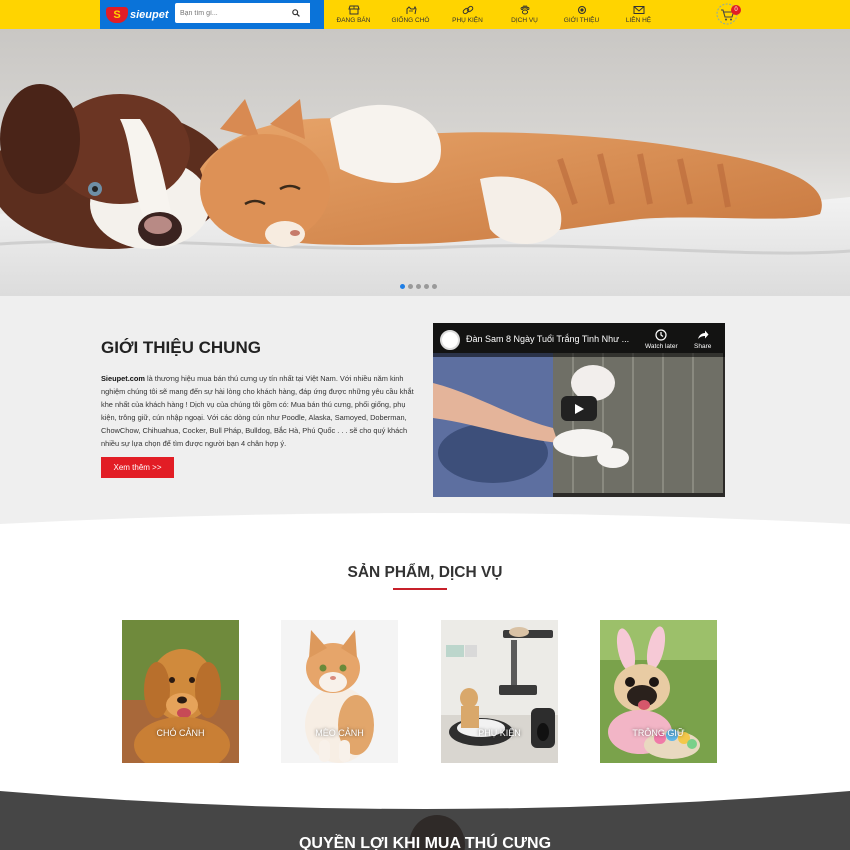 This screenshot has height=850, width=850. I want to click on logo-text: sieupet, so click(149, 14).